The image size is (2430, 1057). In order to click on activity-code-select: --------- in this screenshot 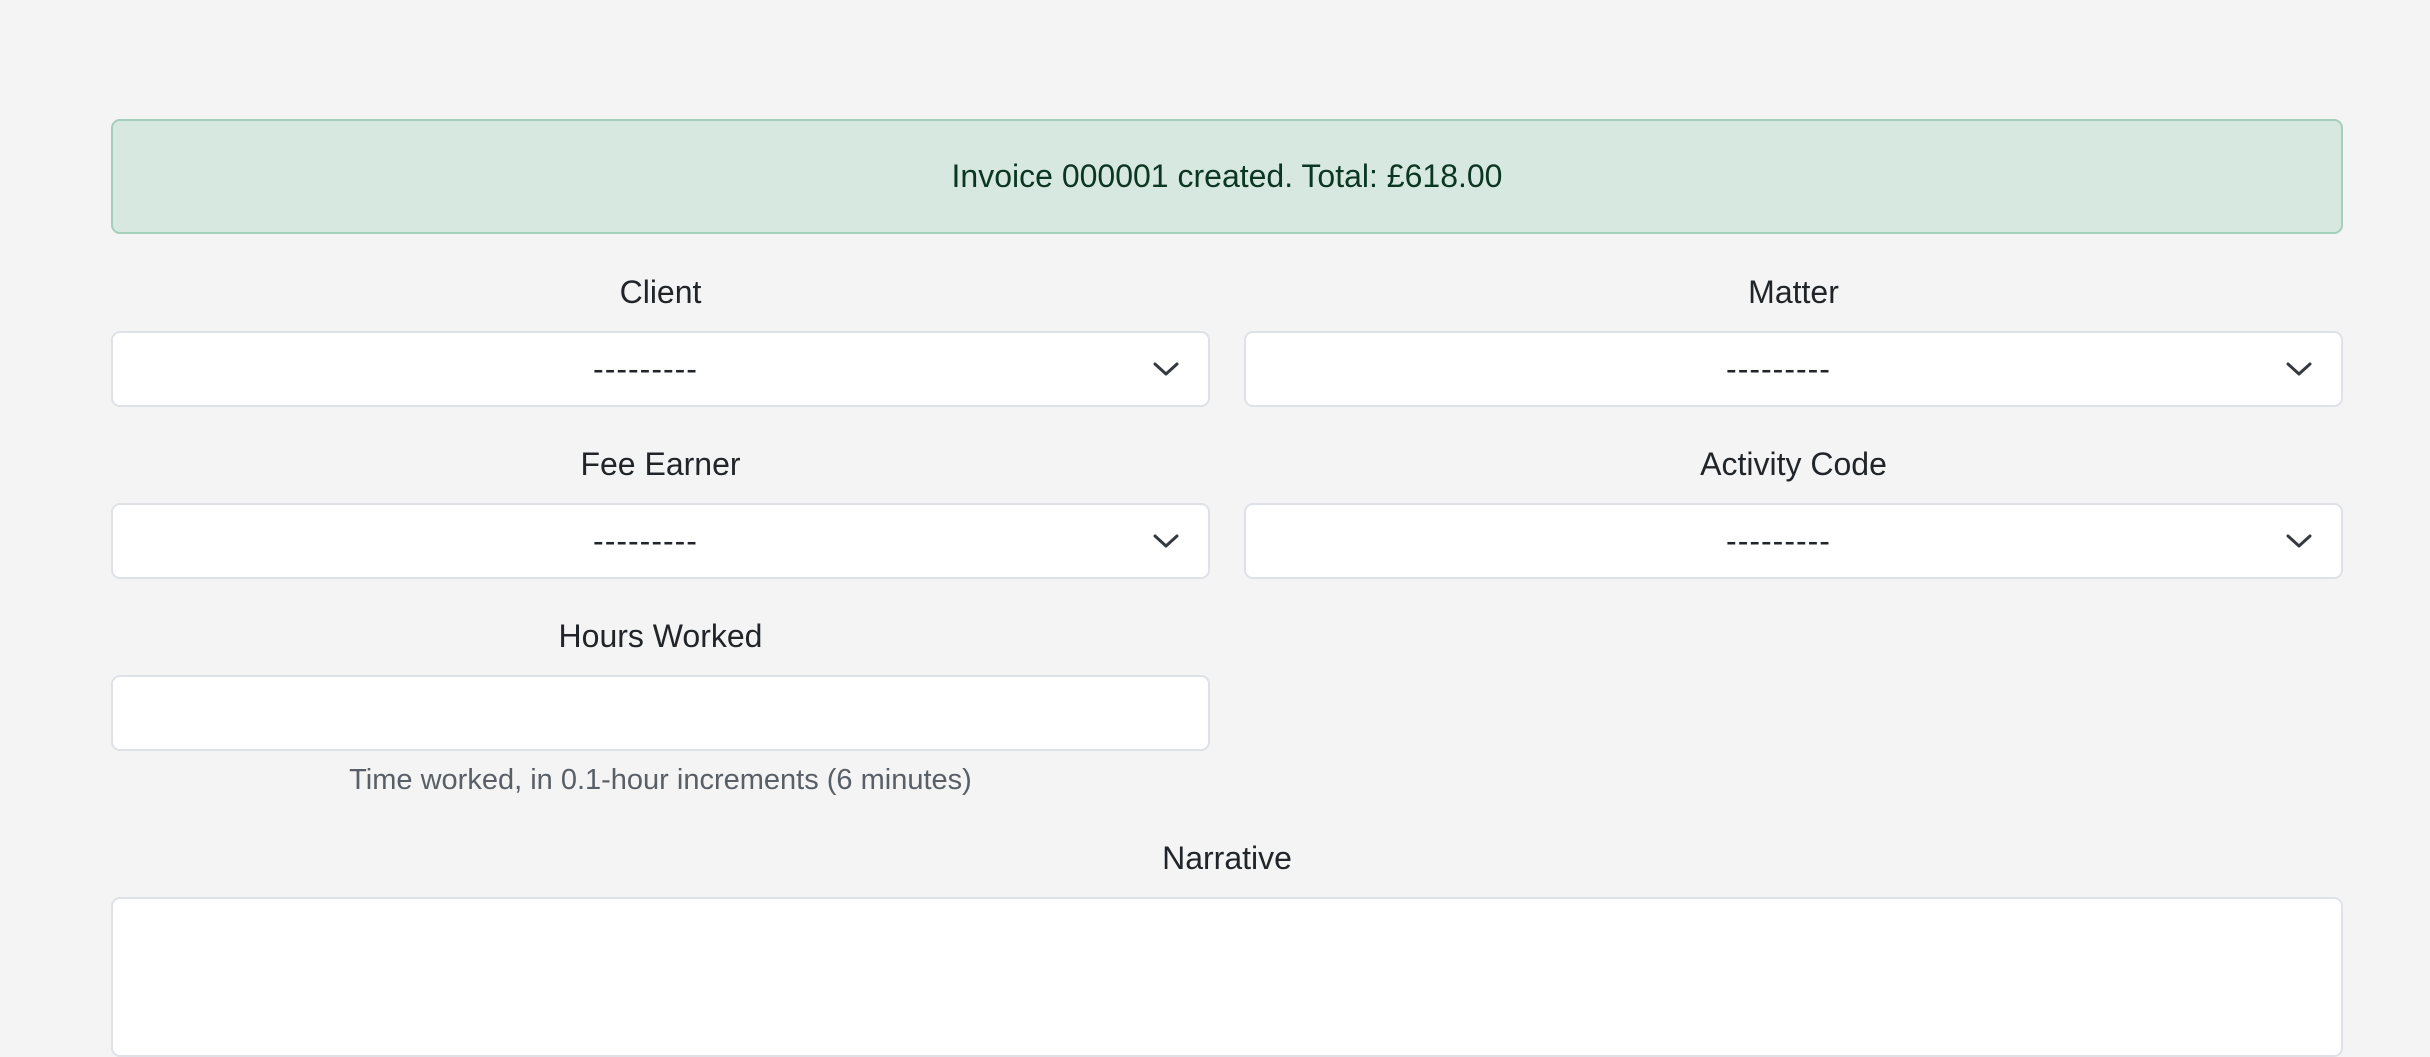, I will do `click(1793, 541)`.